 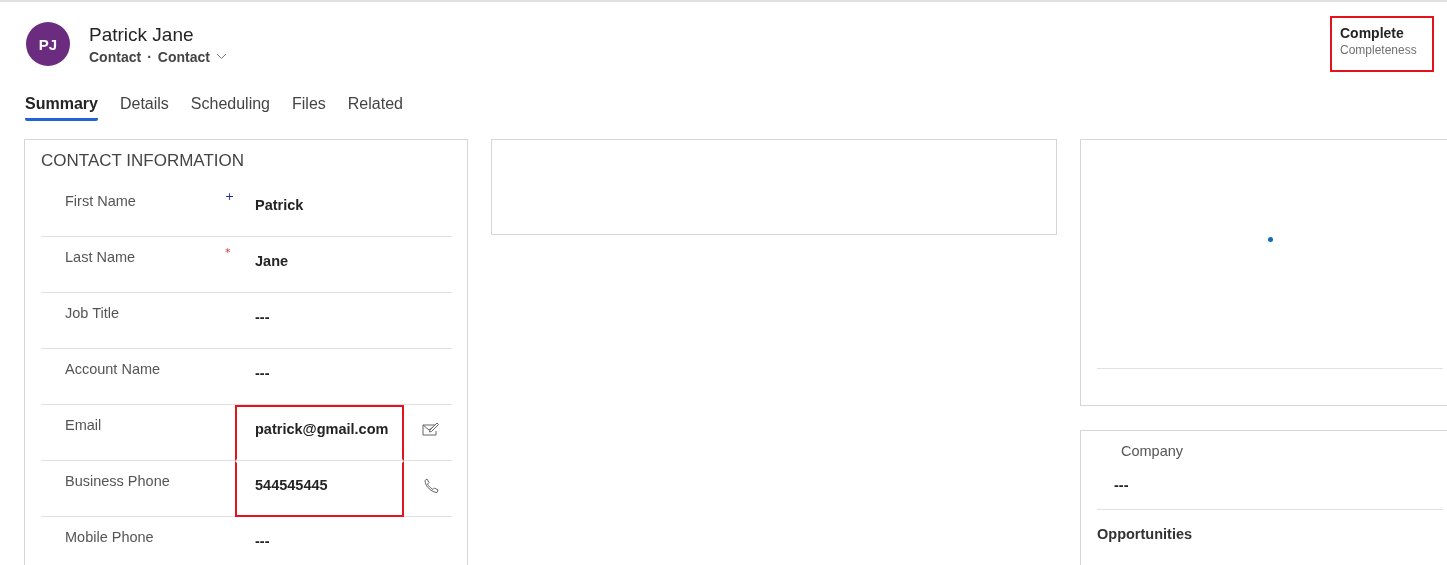 I want to click on record-name: Patrick Jane, so click(x=142, y=34).